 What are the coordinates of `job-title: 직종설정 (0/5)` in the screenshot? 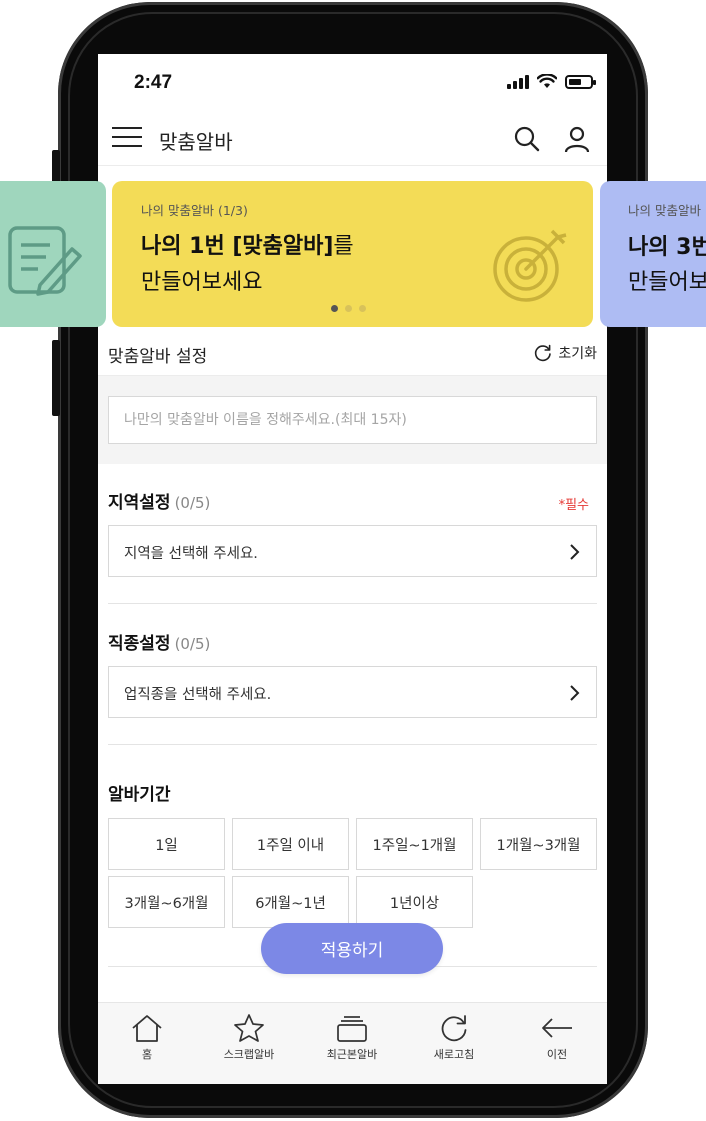 It's located at (159, 641).